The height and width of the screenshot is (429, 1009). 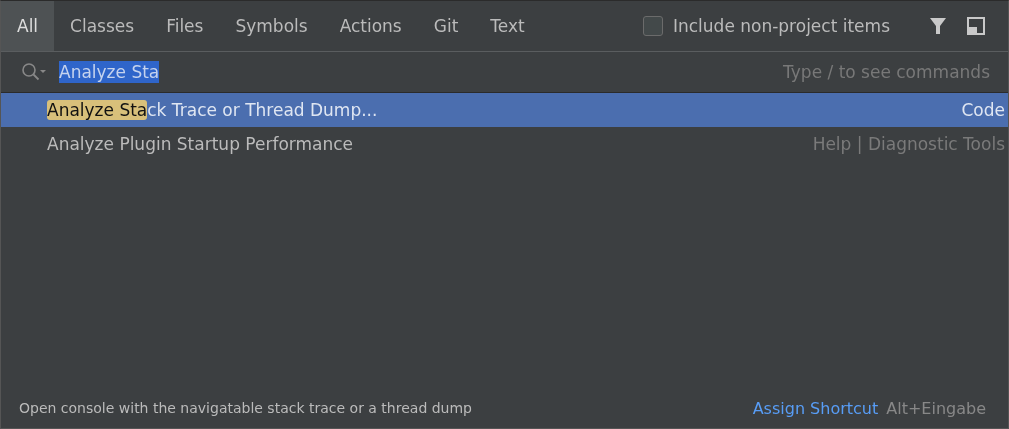 What do you see at coordinates (886, 72) in the screenshot?
I see `search-hint: Type / to see commands` at bounding box center [886, 72].